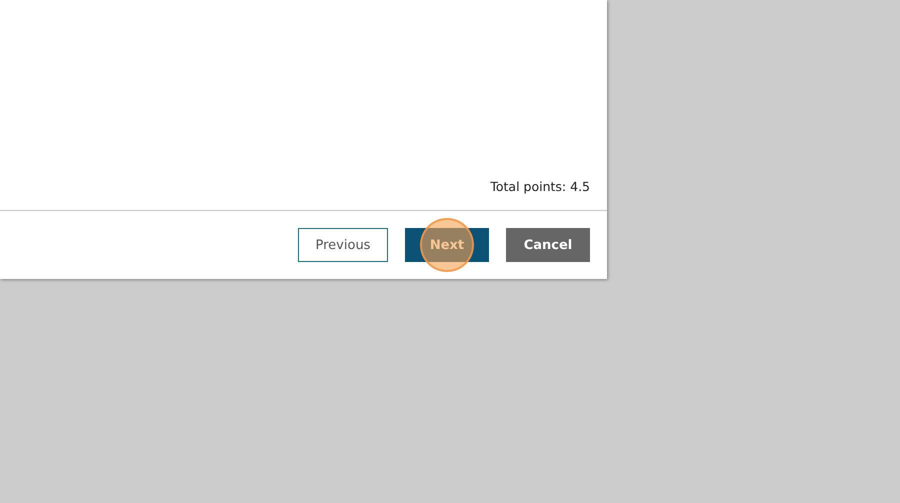 Image resolution: width=900 pixels, height=503 pixels. Describe the element at coordinates (540, 186) in the screenshot. I see `total-points: Total points: 4.5` at that location.